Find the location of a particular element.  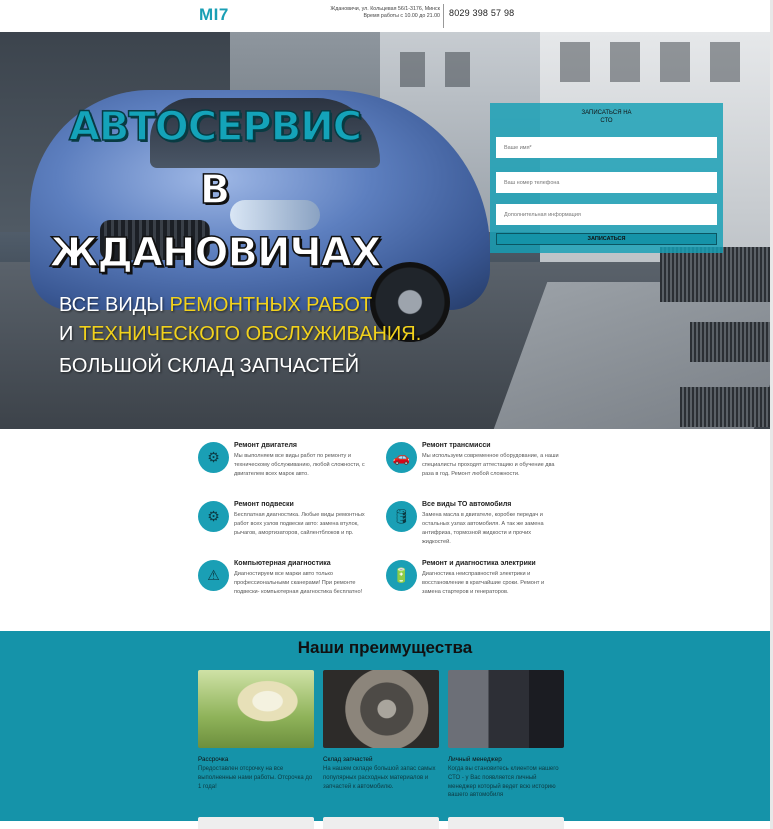

car-icon: 🚗 is located at coordinates (401, 457).